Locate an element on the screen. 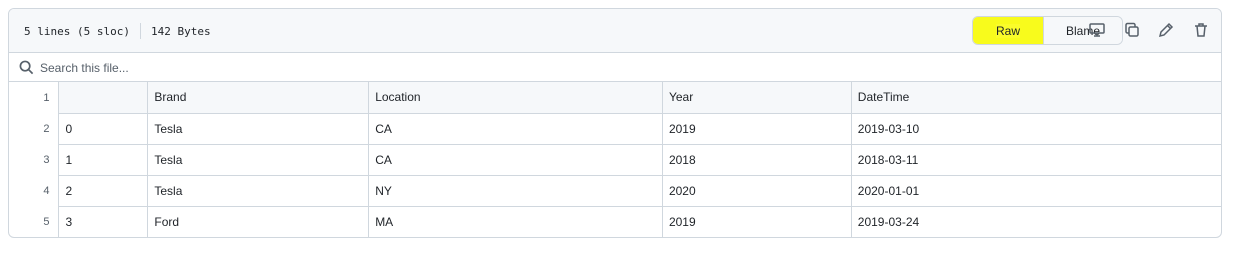 The width and height of the screenshot is (1234, 257). display-icon is located at coordinates (1097, 30).